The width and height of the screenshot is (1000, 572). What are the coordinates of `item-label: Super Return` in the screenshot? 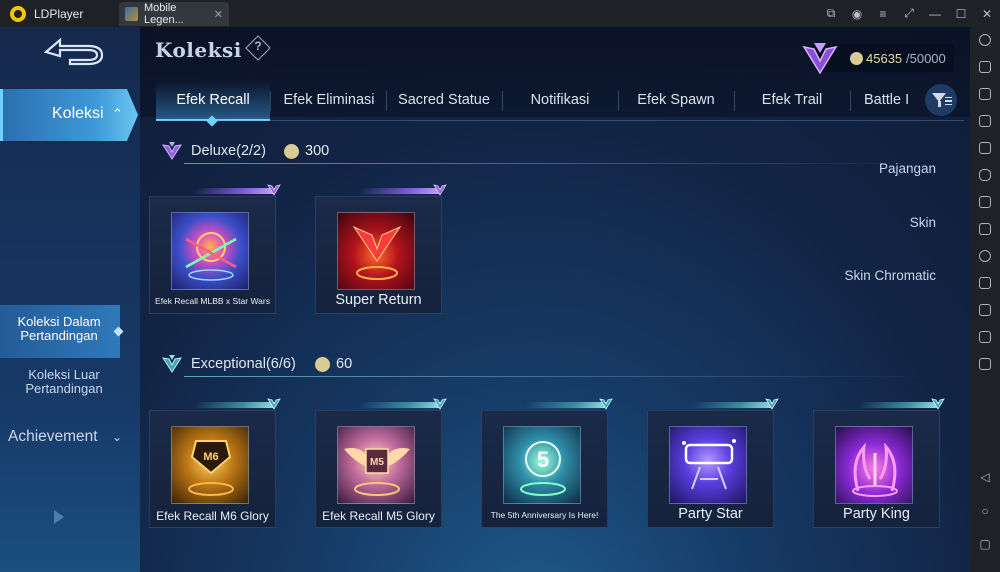 It's located at (378, 300).